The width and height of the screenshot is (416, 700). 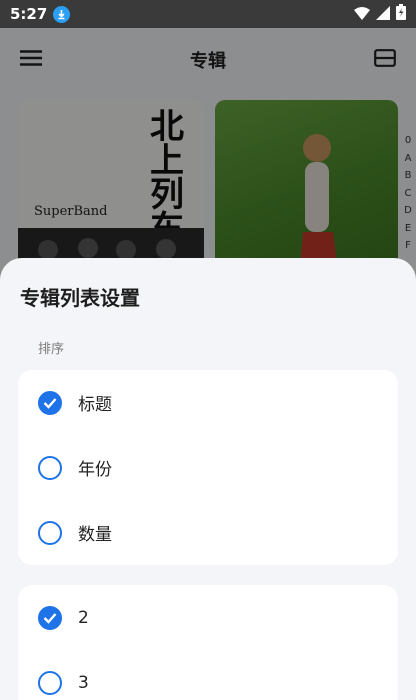 I want to click on sort-option-label: 年份, so click(x=95, y=470).